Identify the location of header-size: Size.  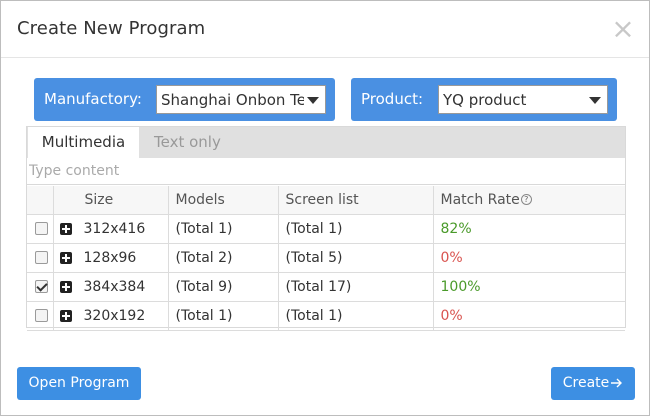
(111, 200).